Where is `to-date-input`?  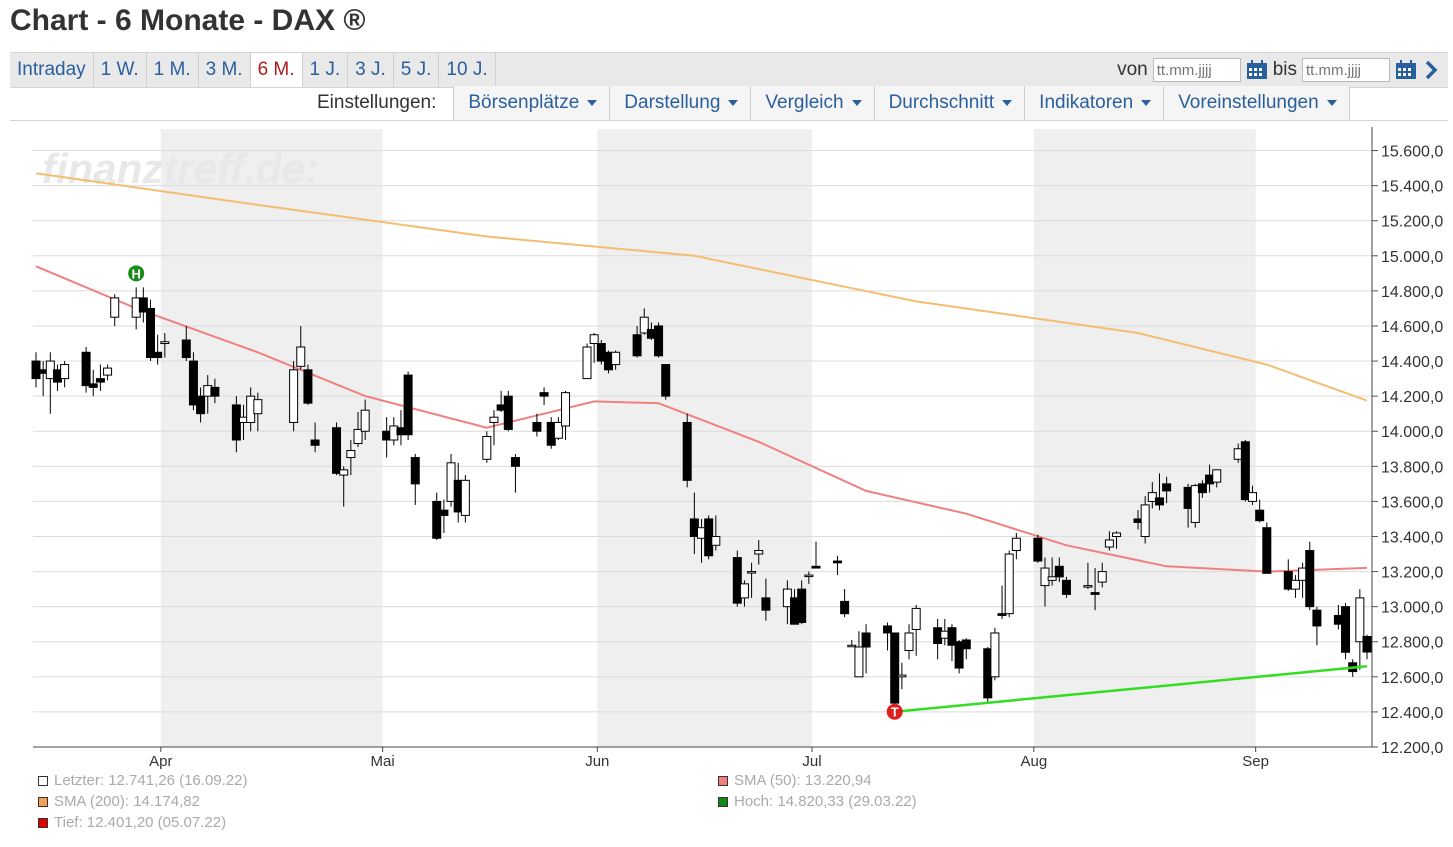
to-date-input is located at coordinates (1346, 70).